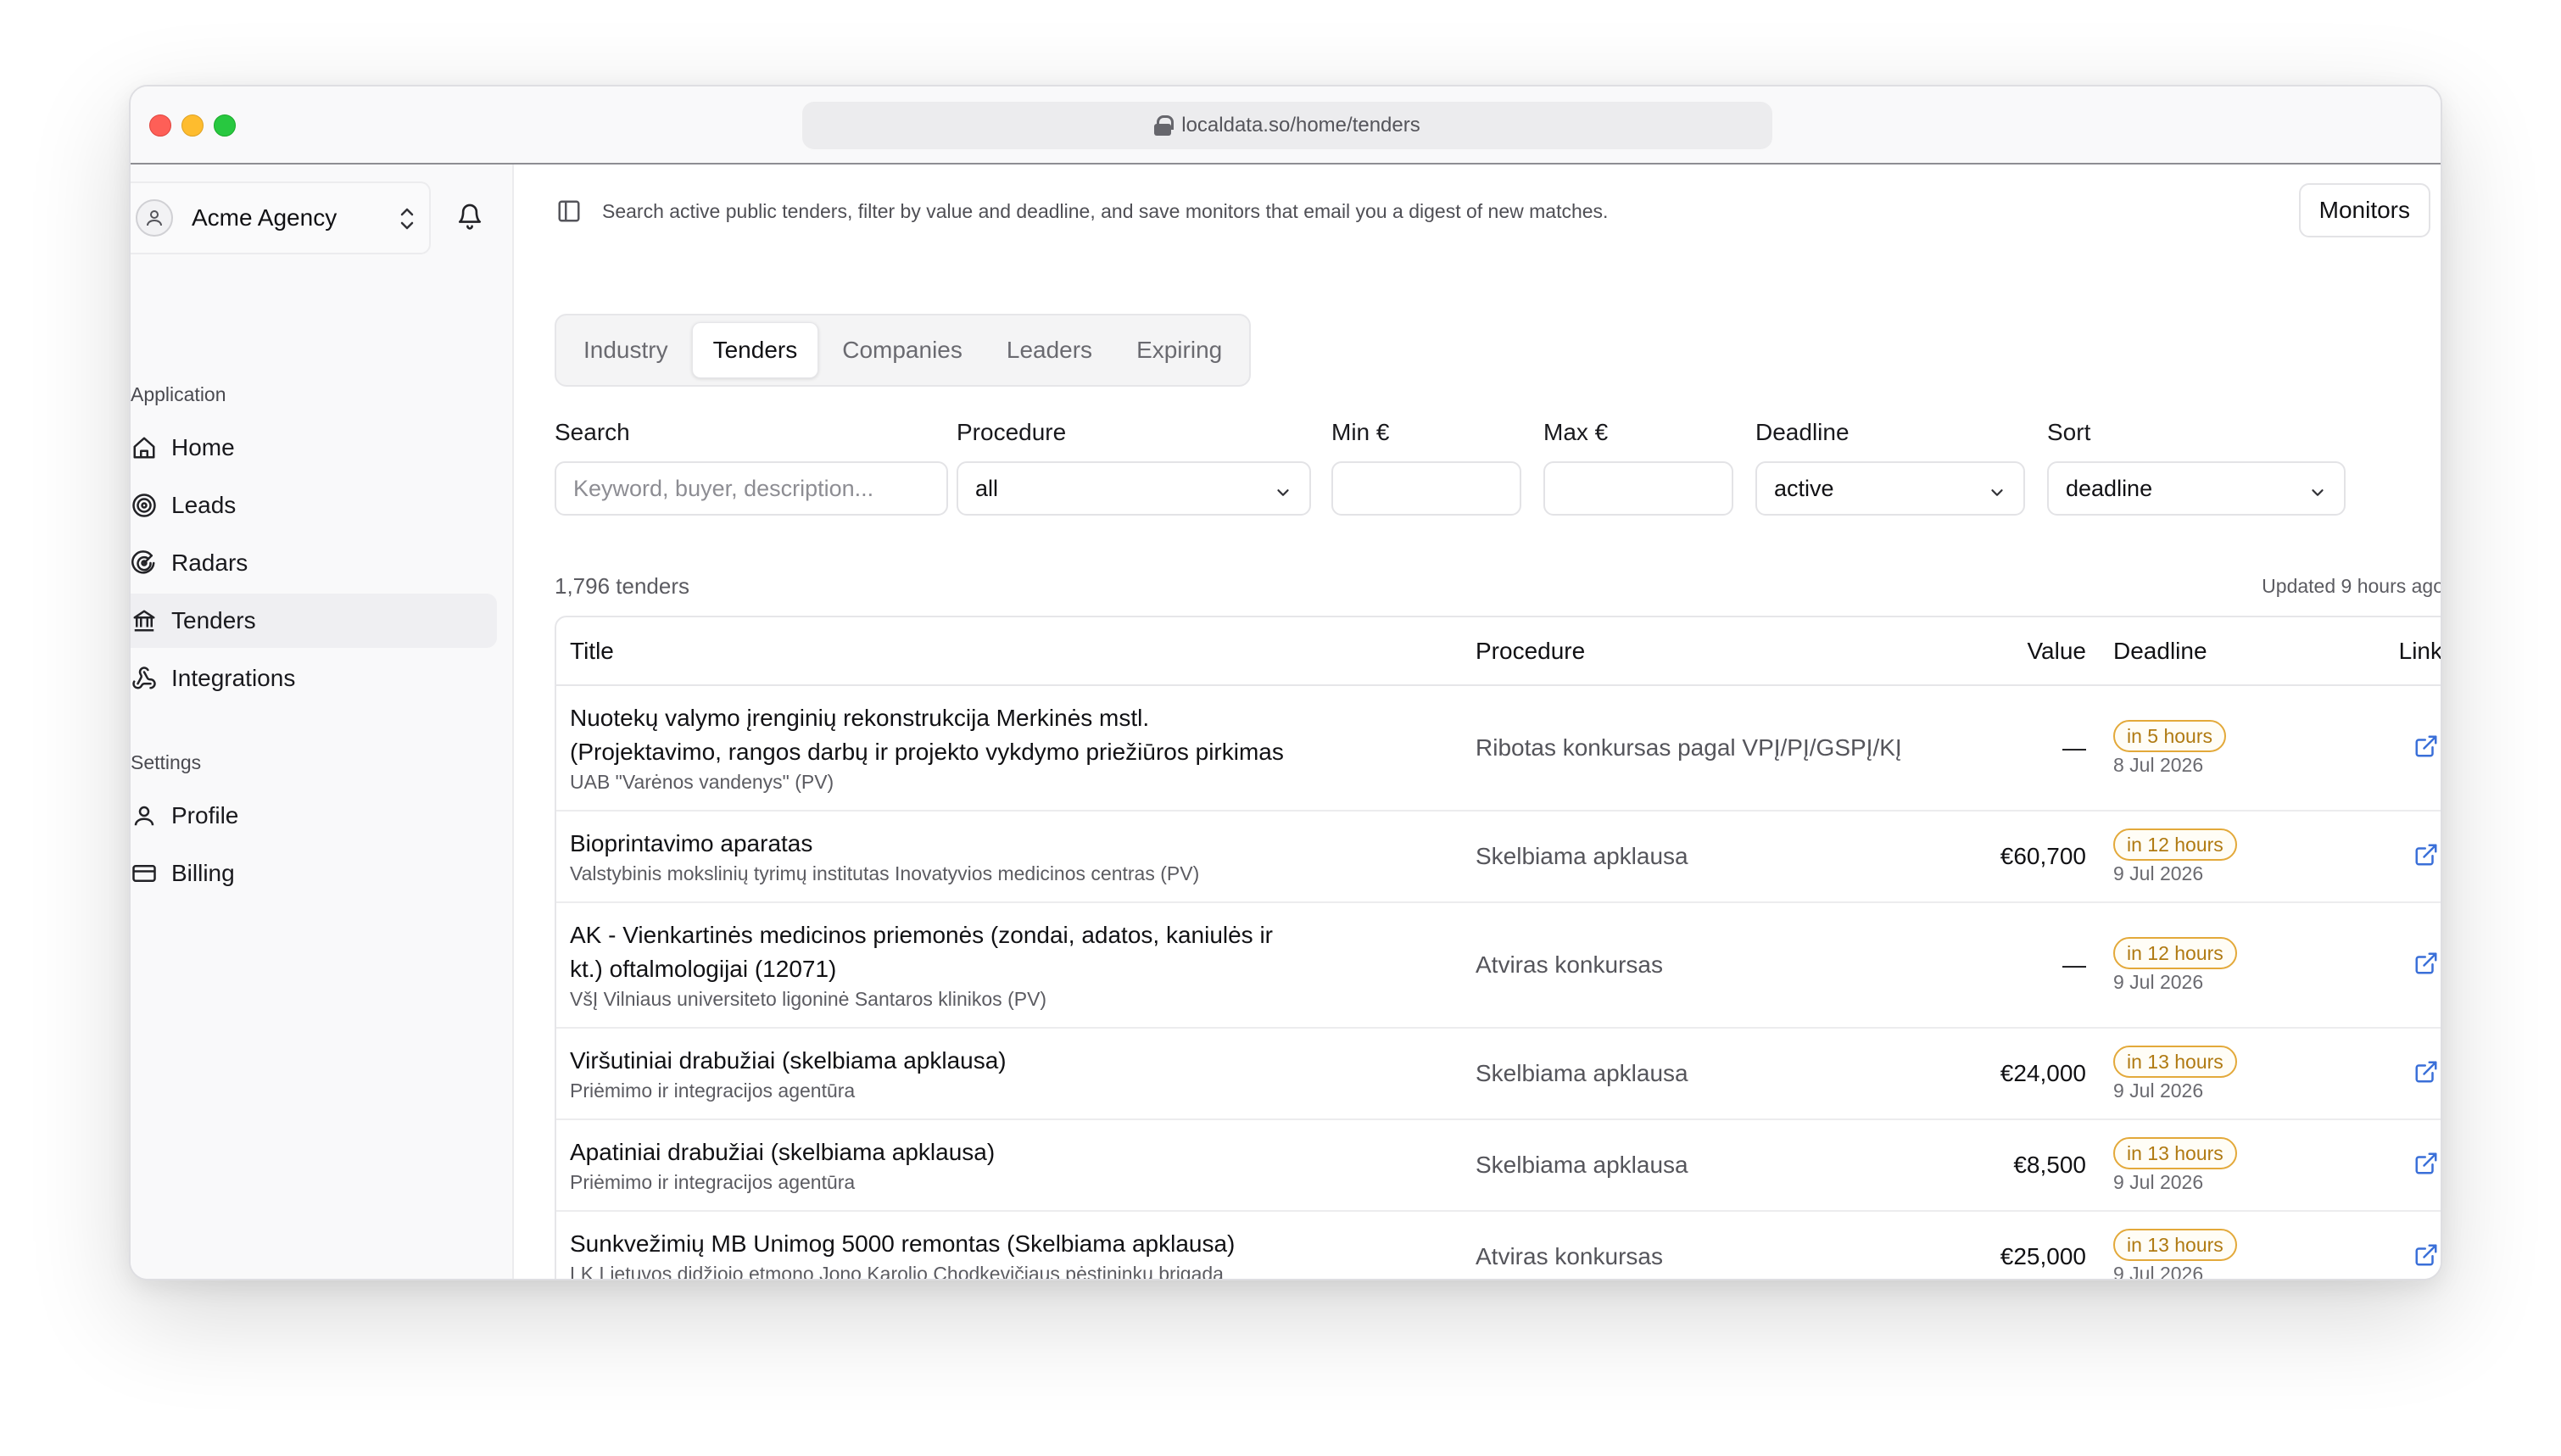  What do you see at coordinates (265, 217) in the screenshot?
I see `org-name: Acme Agency` at bounding box center [265, 217].